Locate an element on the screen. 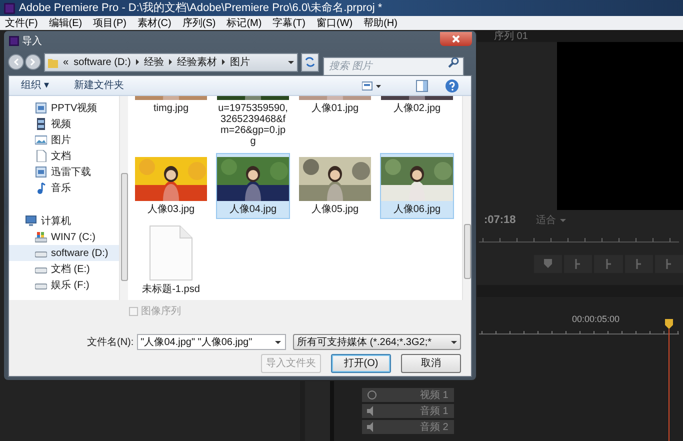 The image size is (683, 441). new-folder-button: 新建文件夹 is located at coordinates (99, 85).